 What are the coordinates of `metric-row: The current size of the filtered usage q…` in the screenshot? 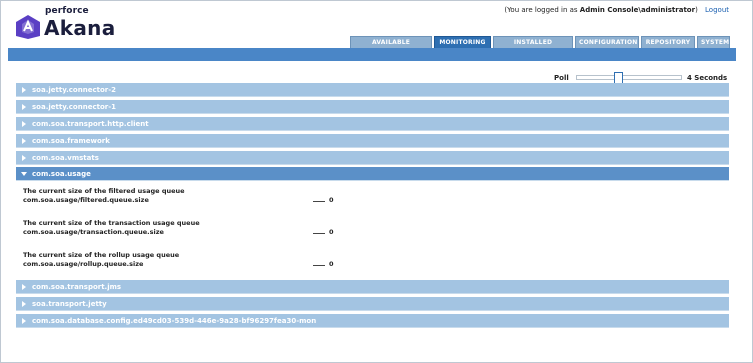 It's located at (373, 196).